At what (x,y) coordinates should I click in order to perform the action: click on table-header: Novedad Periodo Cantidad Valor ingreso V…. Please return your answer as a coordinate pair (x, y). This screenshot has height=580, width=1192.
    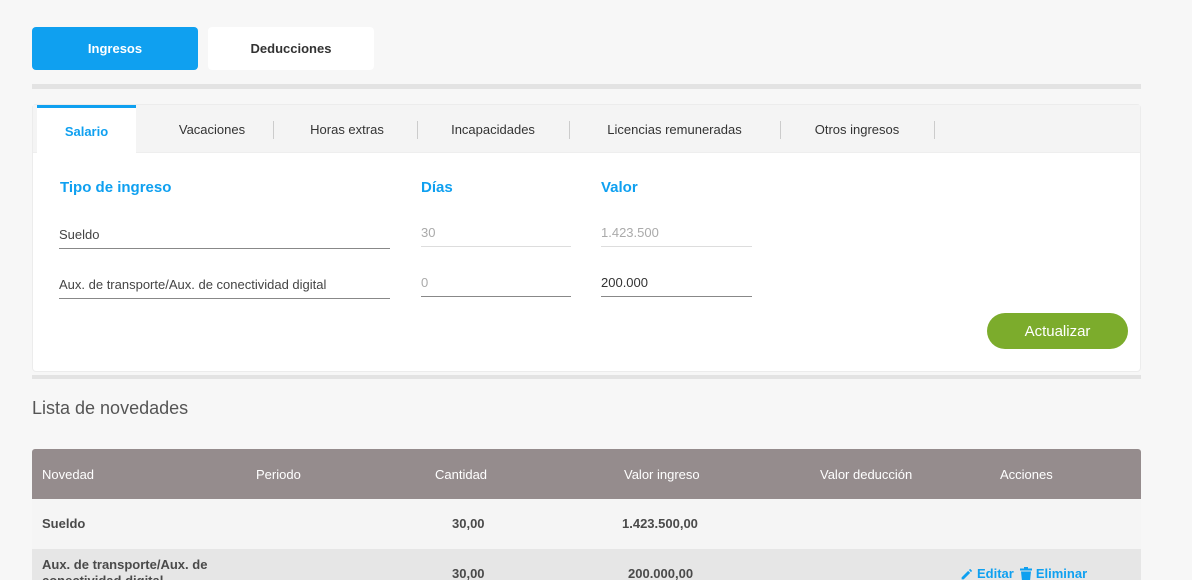
    Looking at the image, I should click on (586, 474).